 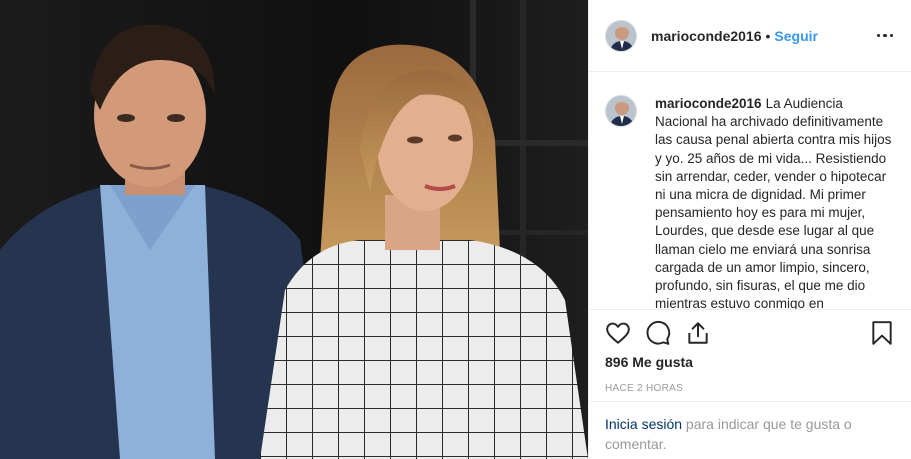 I want to click on post-header: marioconde2016 • Seguir, so click(x=750, y=36).